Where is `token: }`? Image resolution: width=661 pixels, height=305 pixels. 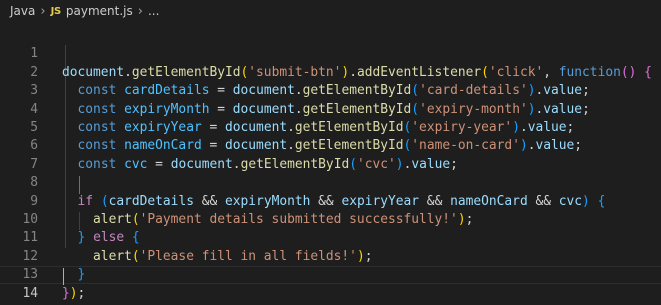
token: } is located at coordinates (66, 293).